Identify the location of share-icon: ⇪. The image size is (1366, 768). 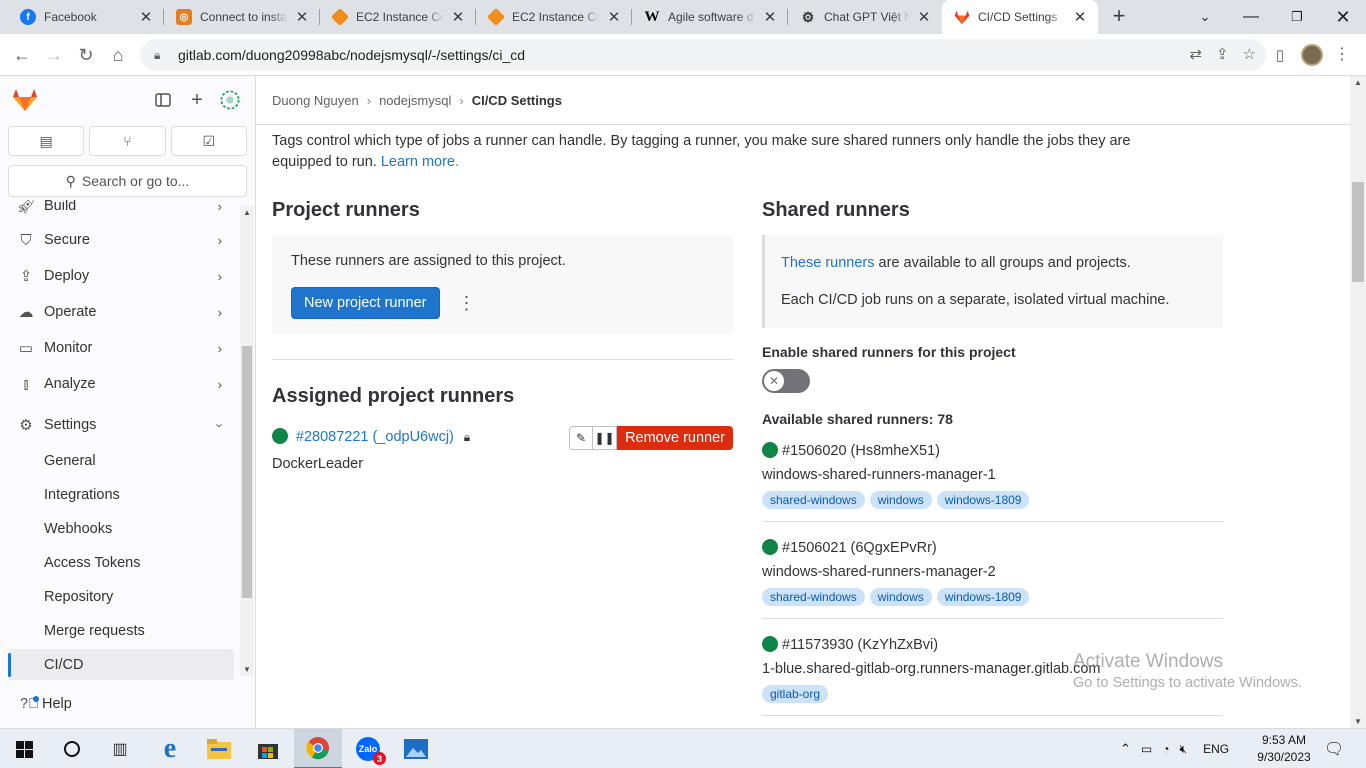
(1222, 54).